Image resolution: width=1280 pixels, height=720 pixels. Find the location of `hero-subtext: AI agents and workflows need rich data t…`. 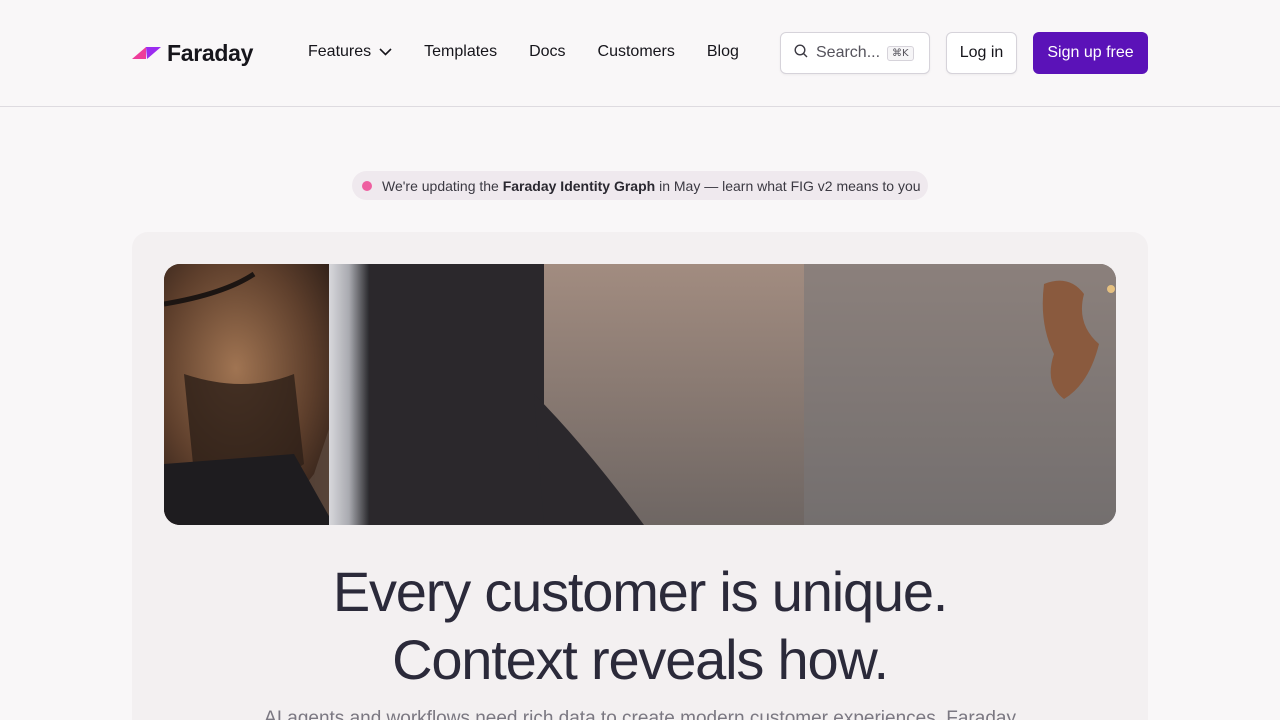

hero-subtext: AI agents and workflows need rich data t… is located at coordinates (640, 714).